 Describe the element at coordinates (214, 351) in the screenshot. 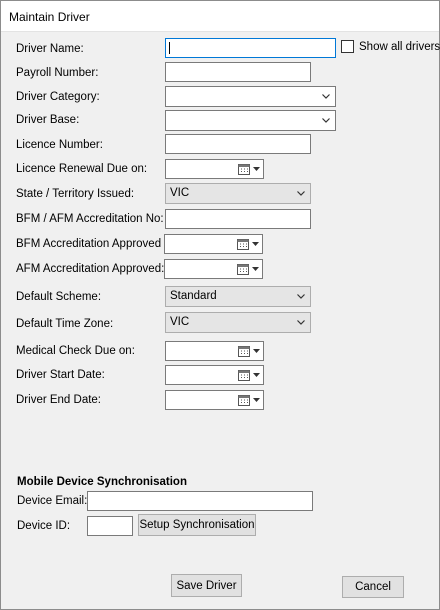

I see `medical-check-datepicker` at that location.